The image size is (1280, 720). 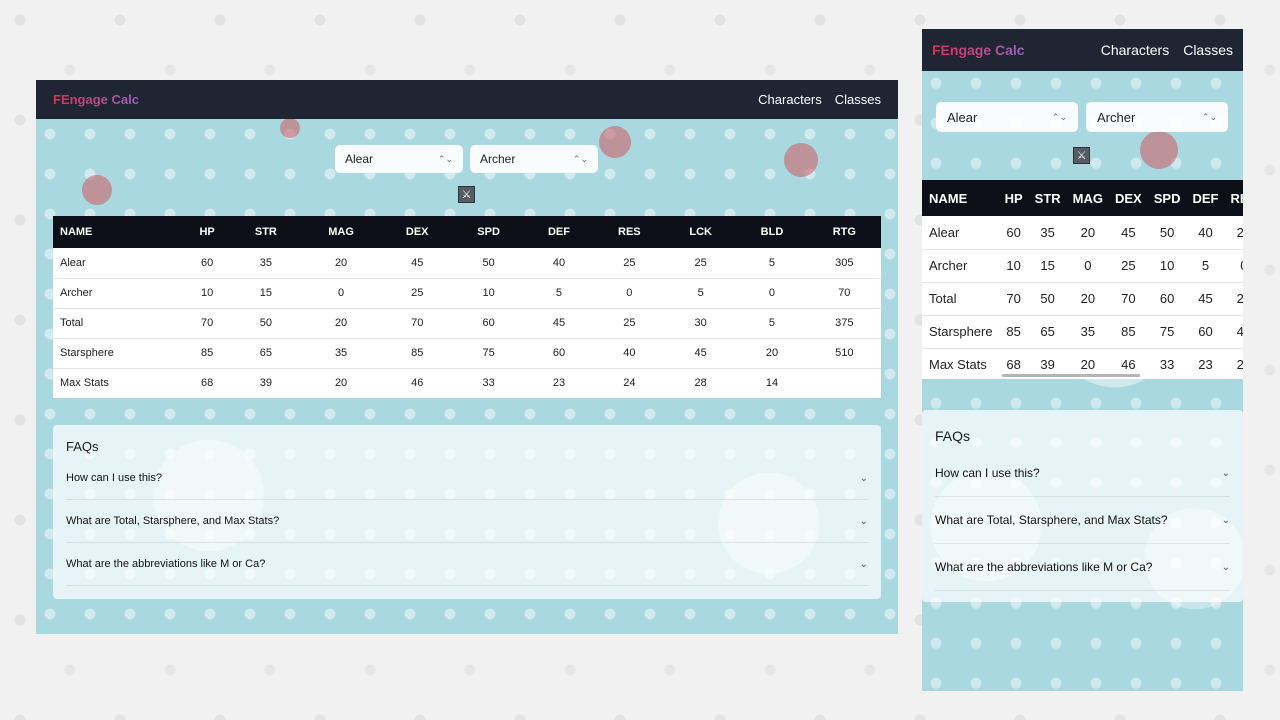 What do you see at coordinates (1071, 375) in the screenshot?
I see `table-scrollbar` at bounding box center [1071, 375].